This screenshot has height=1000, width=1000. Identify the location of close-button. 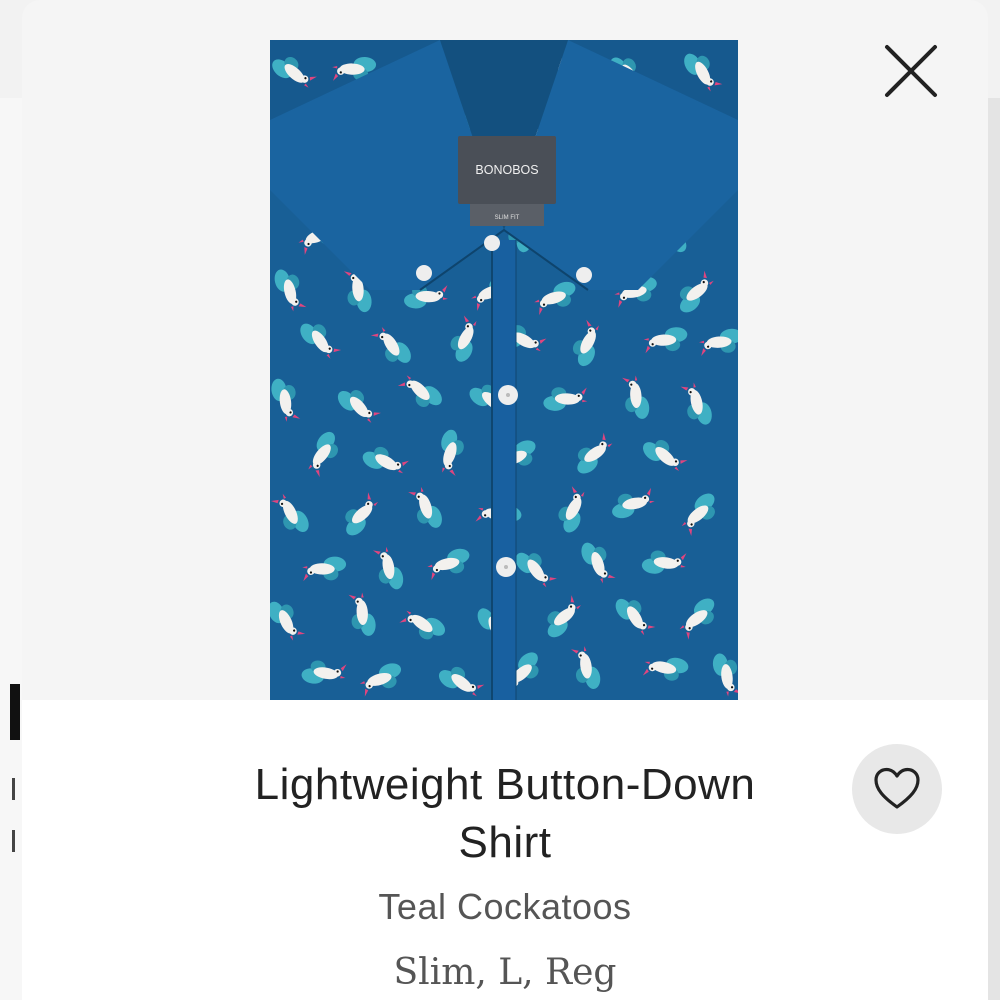
(911, 71).